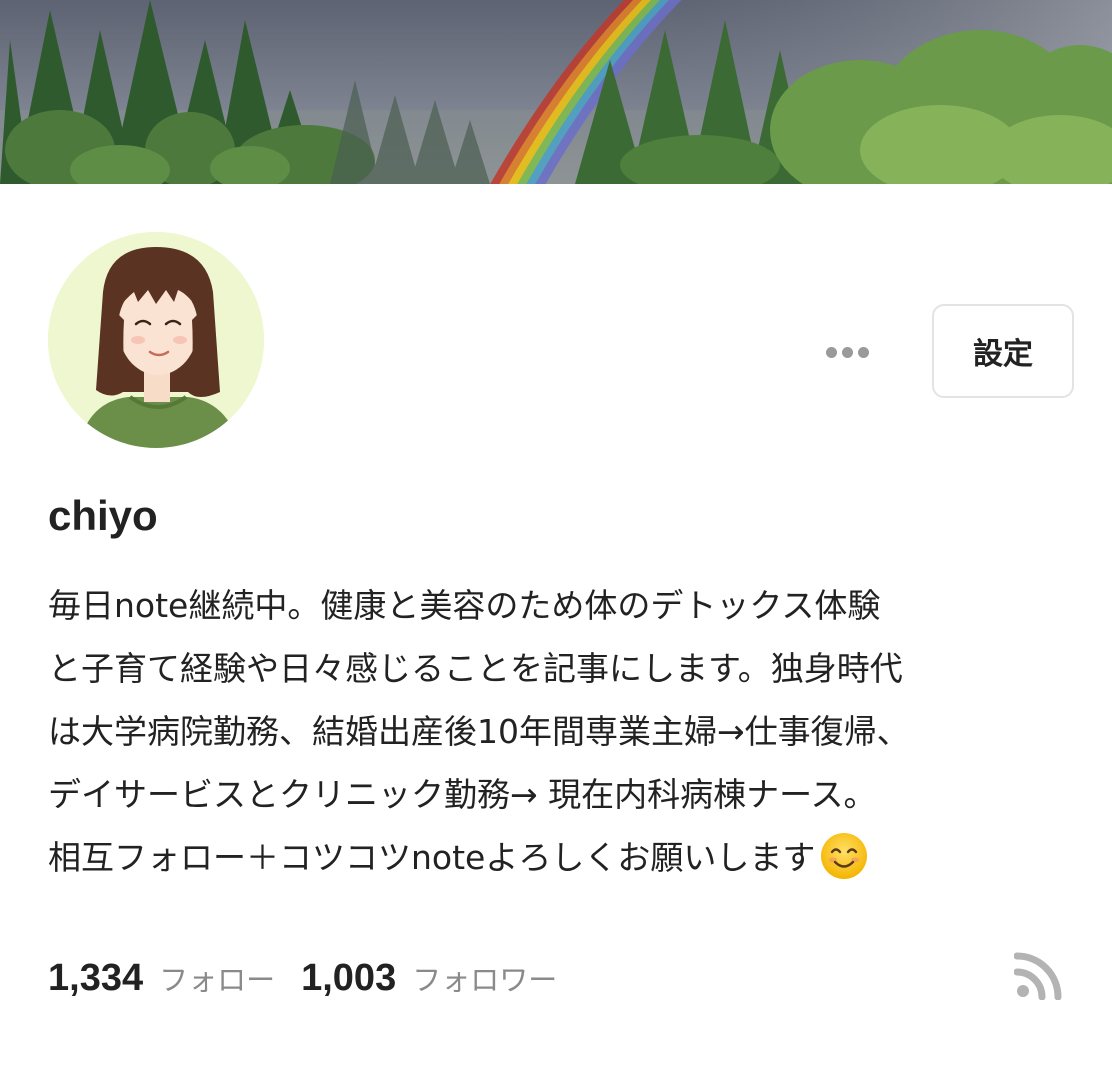 This screenshot has height=1081, width=1112. Describe the element at coordinates (217, 979) in the screenshot. I see `following-label: フォロー` at that location.